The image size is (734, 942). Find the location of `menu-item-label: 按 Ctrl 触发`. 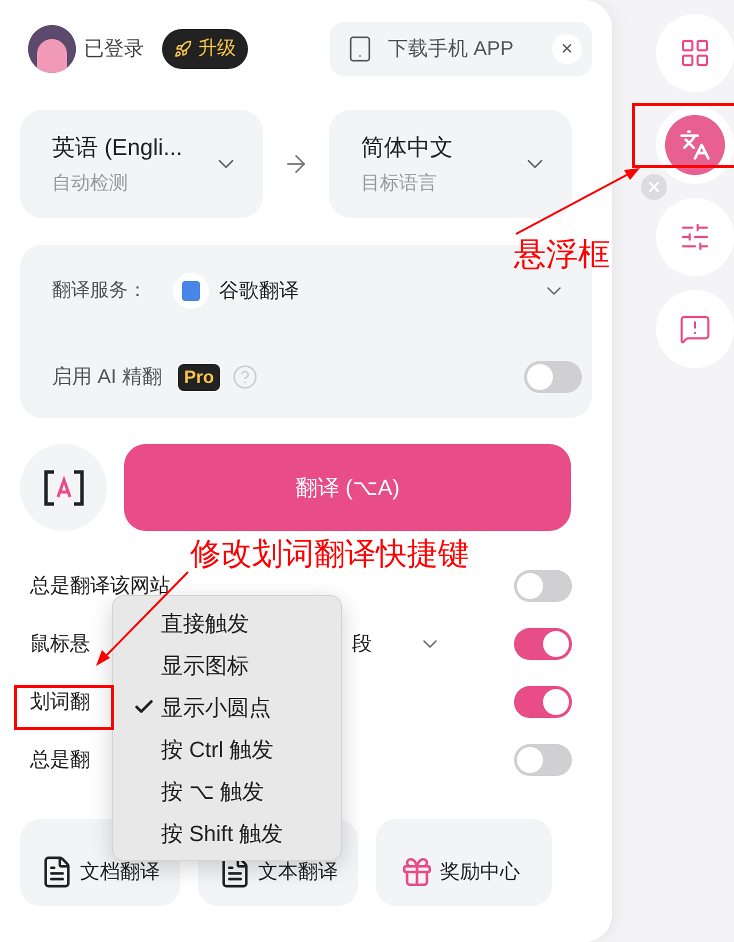

menu-item-label: 按 Ctrl 触发 is located at coordinates (217, 750).